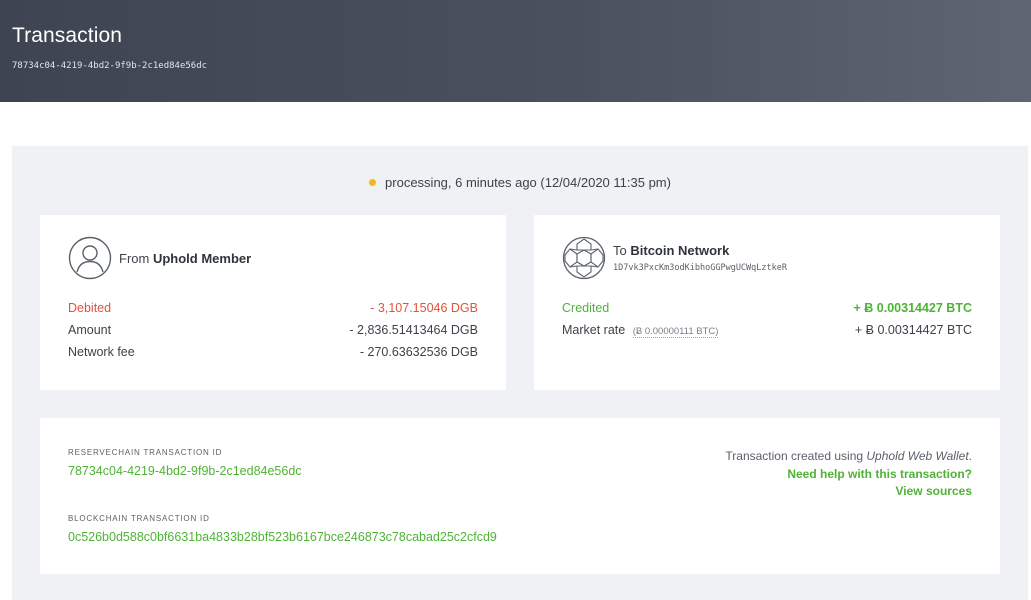  Describe the element at coordinates (700, 268) in the screenshot. I see `destination-address: 1D7vk3PxcKm3odKibhoGGPwgUCWqLztkeR` at that location.